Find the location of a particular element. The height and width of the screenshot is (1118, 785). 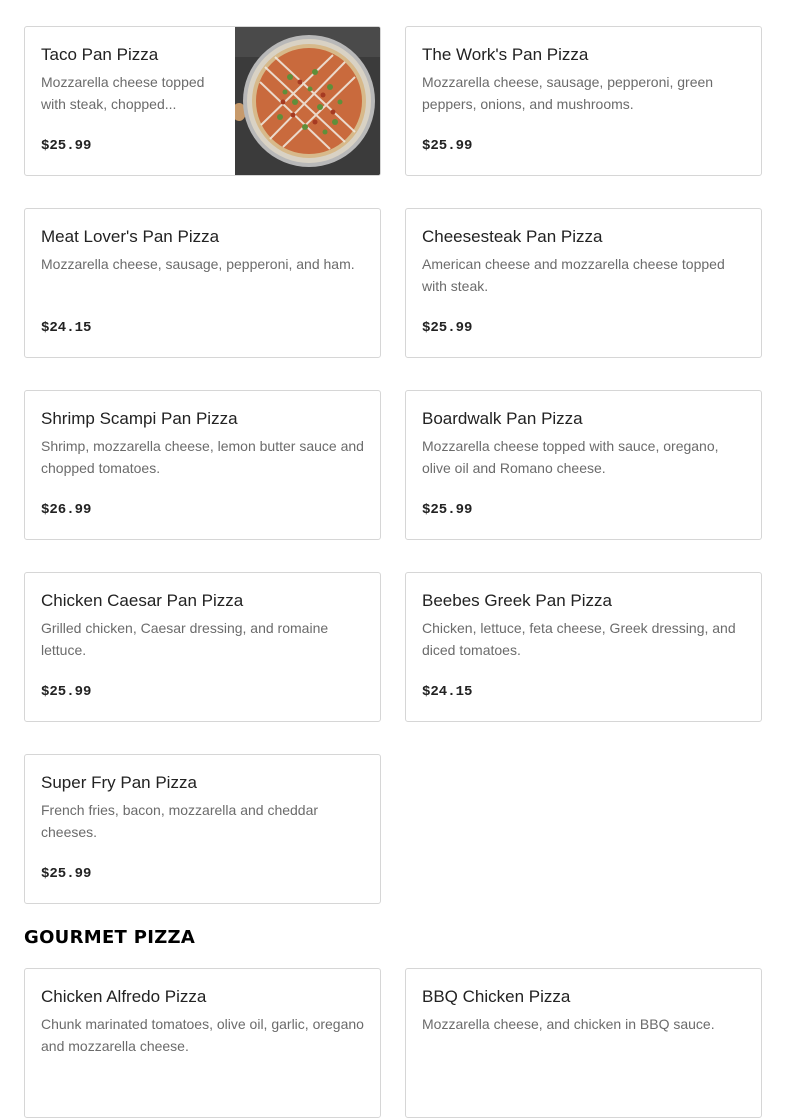

item-name: Beebes Greek Pan Pizza is located at coordinates (517, 600).